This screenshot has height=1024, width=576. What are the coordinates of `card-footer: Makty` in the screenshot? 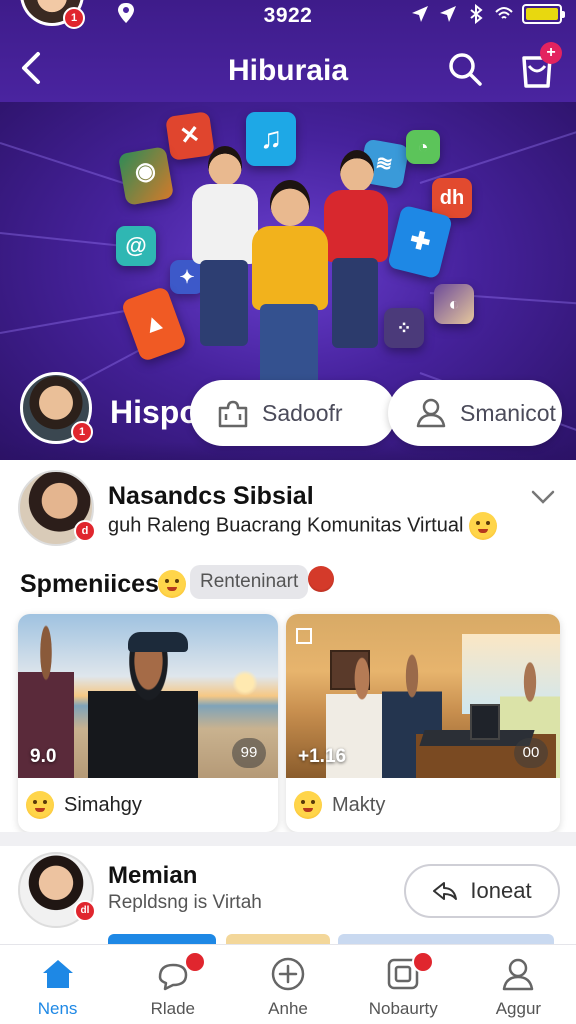 It's located at (423, 805).